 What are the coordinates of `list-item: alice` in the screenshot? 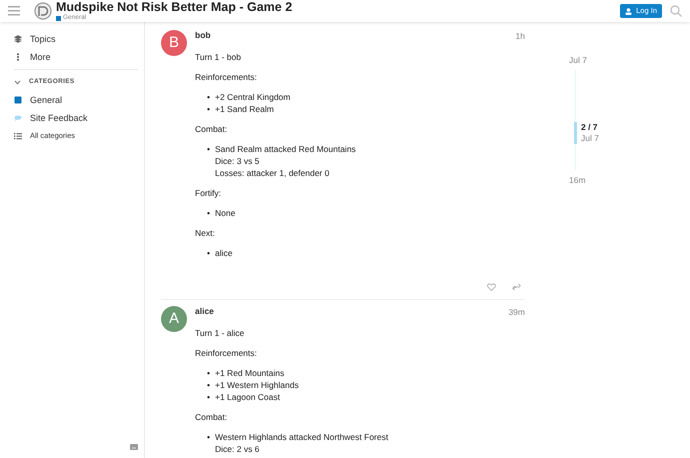 It's located at (223, 252).